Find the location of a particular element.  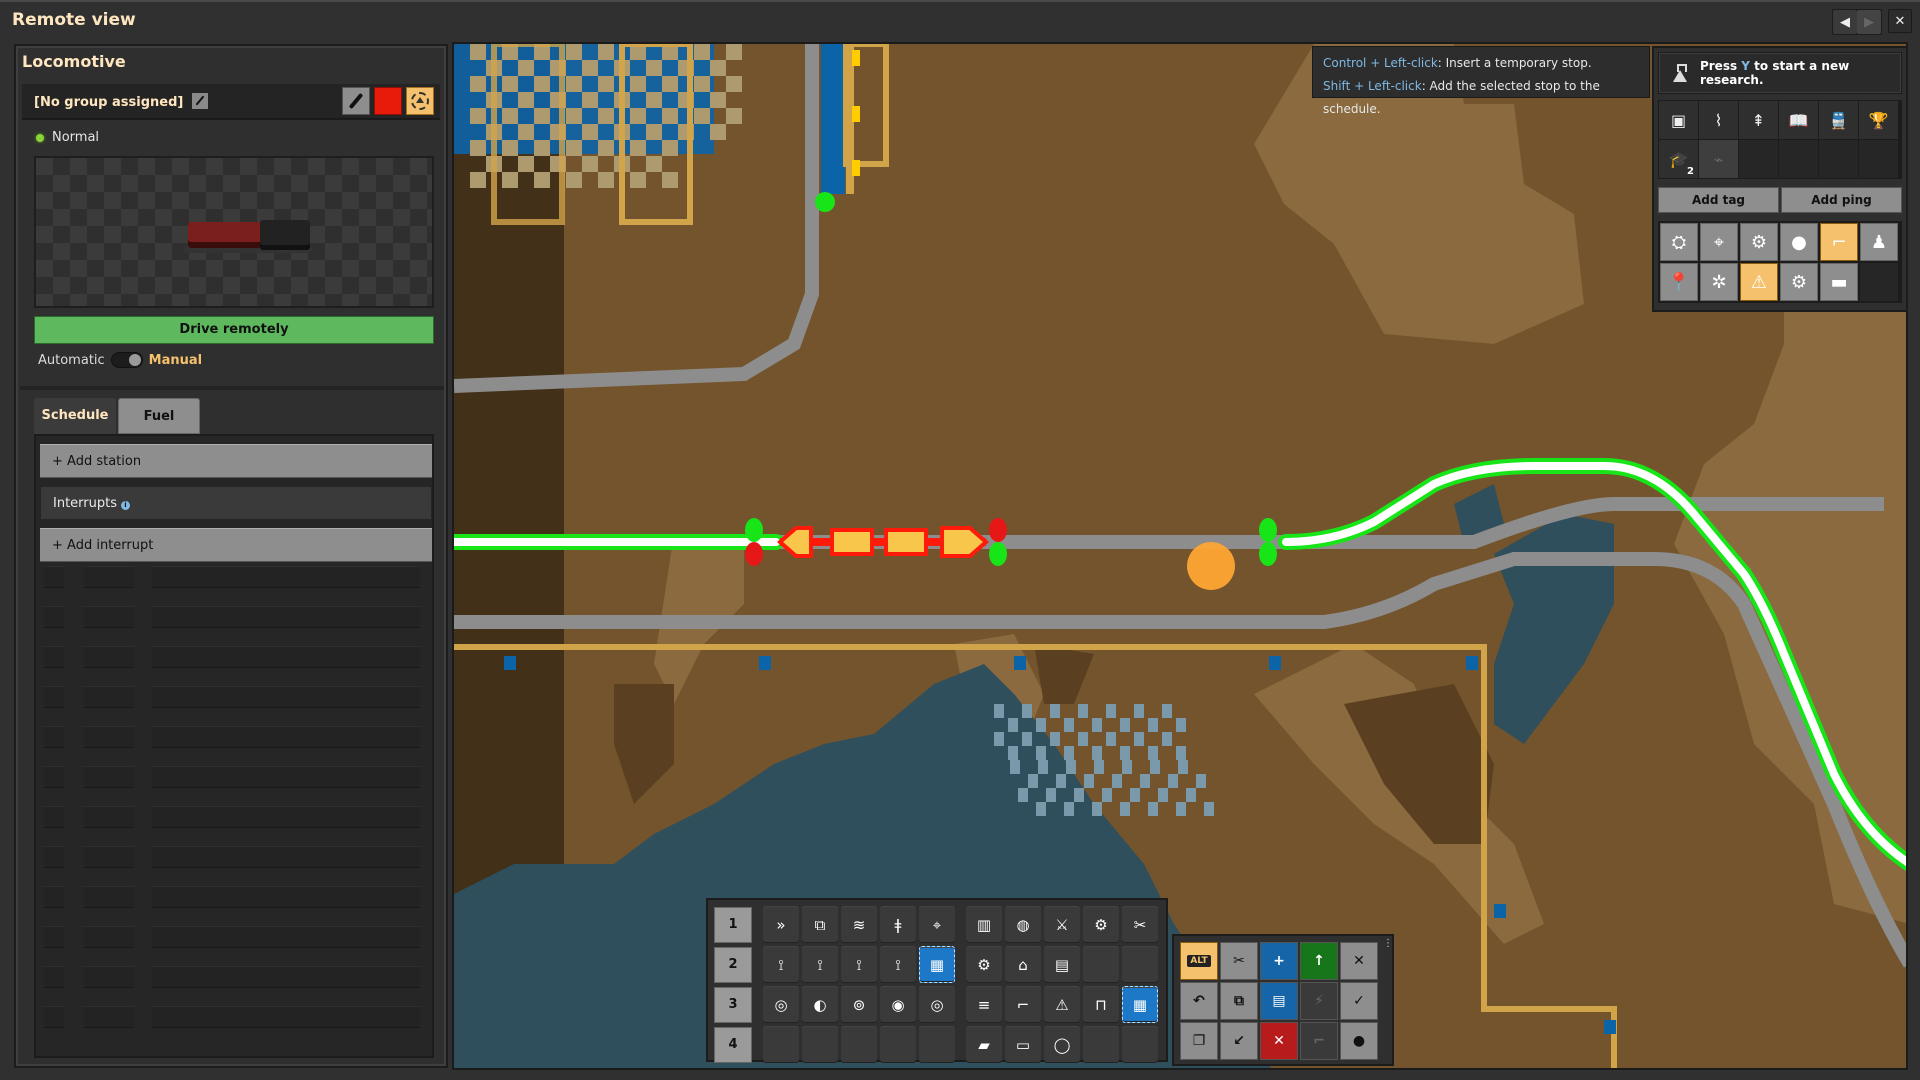

big-pole-icon: ⌖ is located at coordinates (937, 924).